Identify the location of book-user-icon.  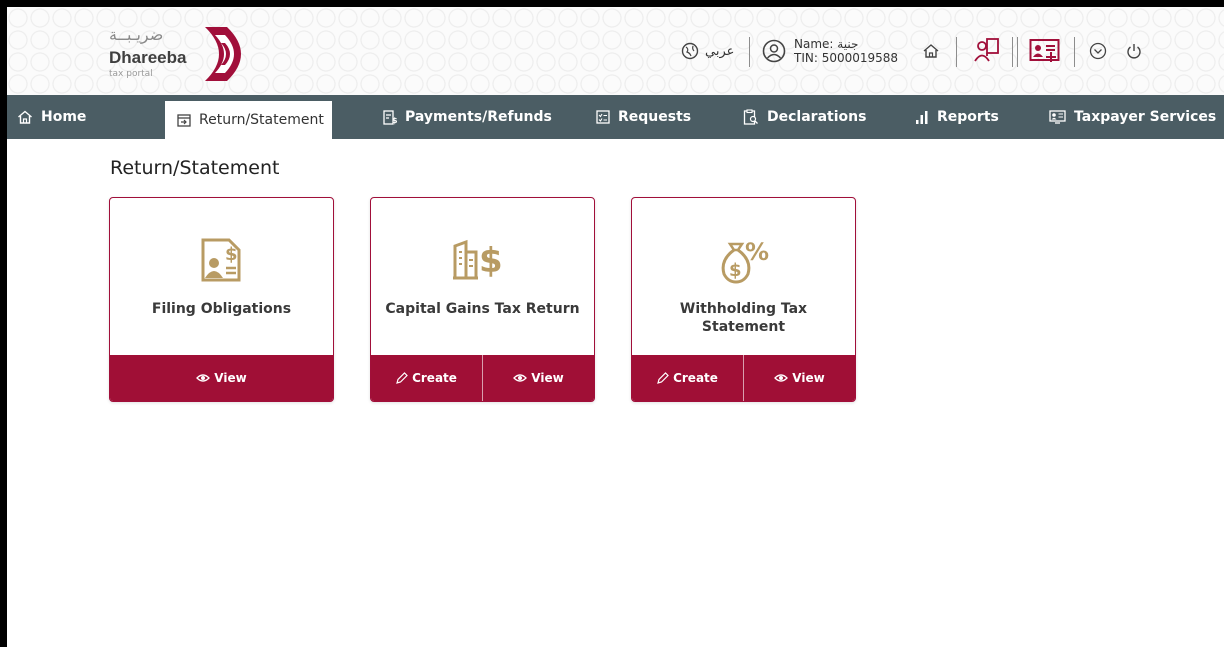
(986, 50).